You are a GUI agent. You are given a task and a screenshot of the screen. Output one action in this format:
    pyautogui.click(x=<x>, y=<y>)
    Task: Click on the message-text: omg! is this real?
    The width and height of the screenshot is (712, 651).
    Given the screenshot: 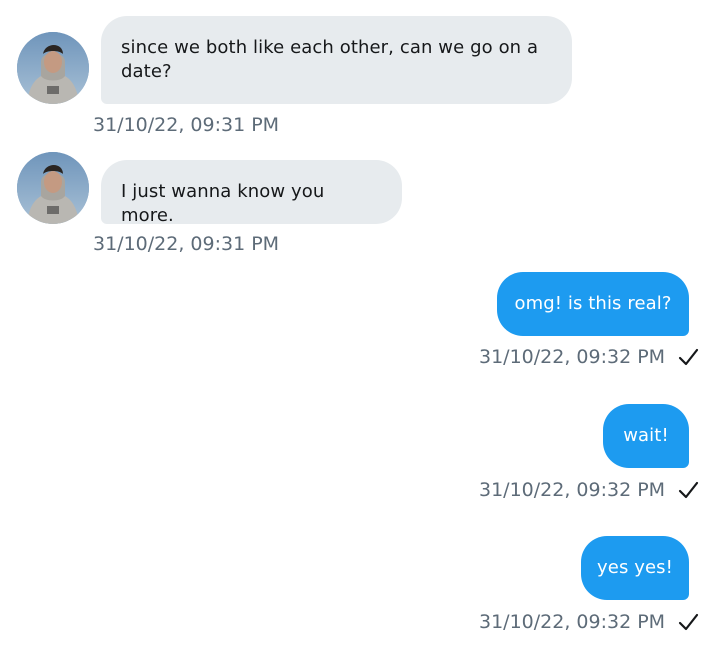 What is the action you would take?
    pyautogui.click(x=593, y=303)
    